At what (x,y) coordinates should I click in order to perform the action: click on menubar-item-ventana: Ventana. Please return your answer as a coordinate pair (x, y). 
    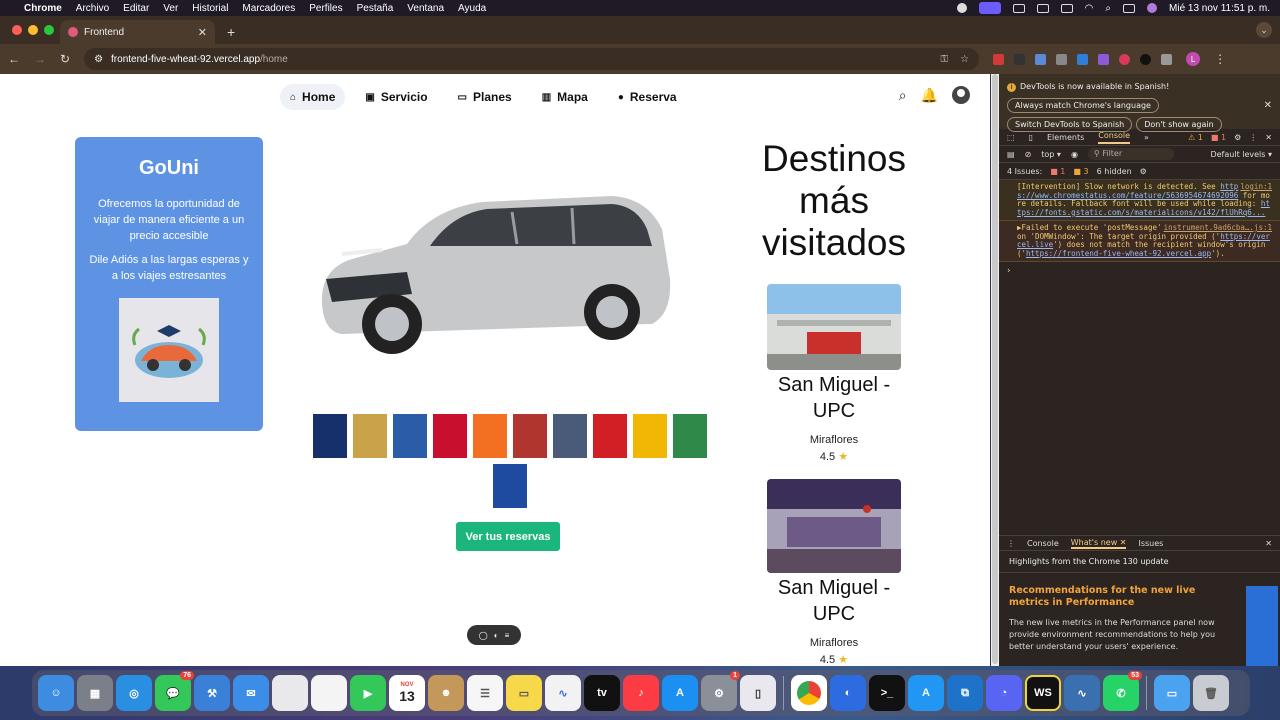
    Looking at the image, I should click on (425, 8).